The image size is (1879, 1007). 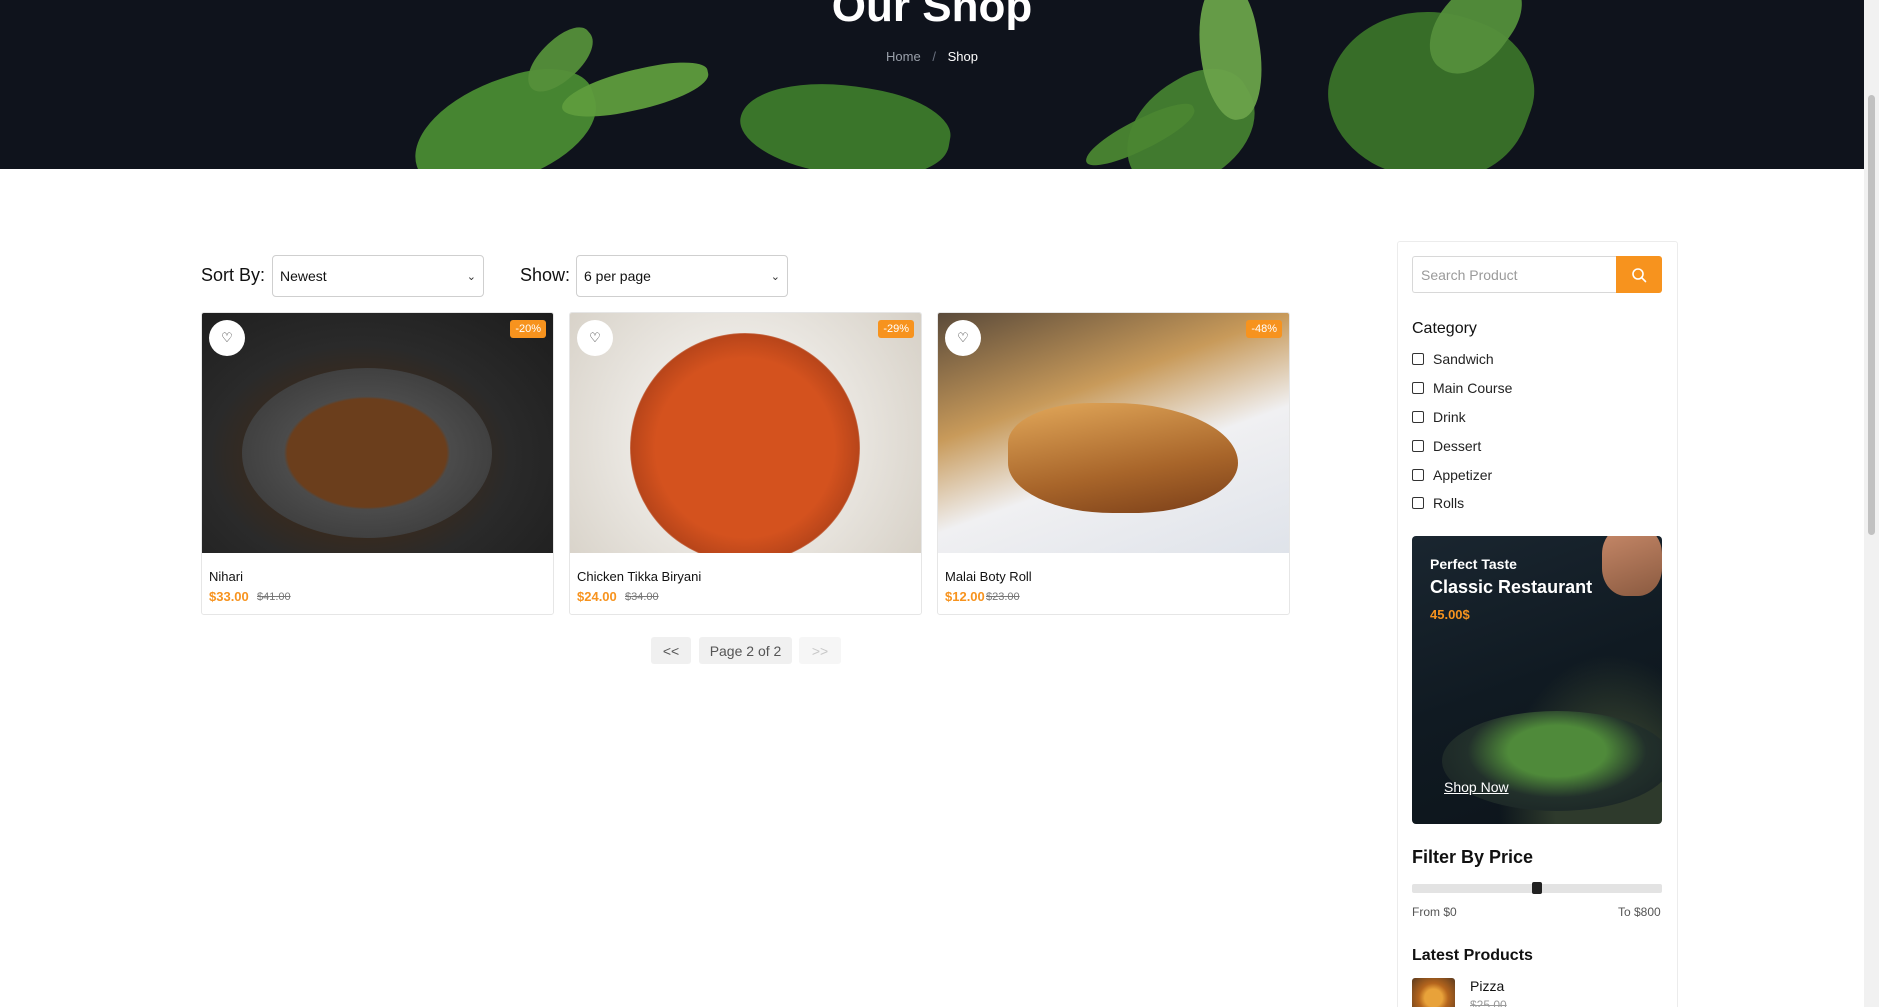 What do you see at coordinates (932, 15) in the screenshot?
I see `page-title: Our Shop` at bounding box center [932, 15].